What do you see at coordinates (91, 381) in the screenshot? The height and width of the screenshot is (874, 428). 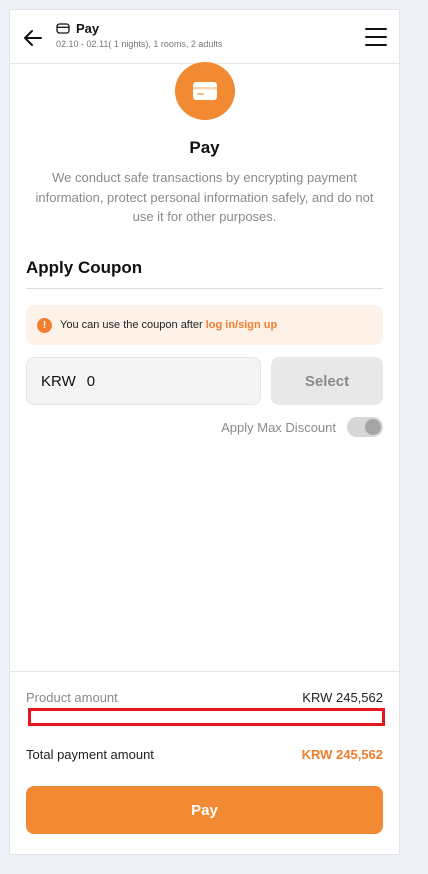 I see `coupon-value: 0` at bounding box center [91, 381].